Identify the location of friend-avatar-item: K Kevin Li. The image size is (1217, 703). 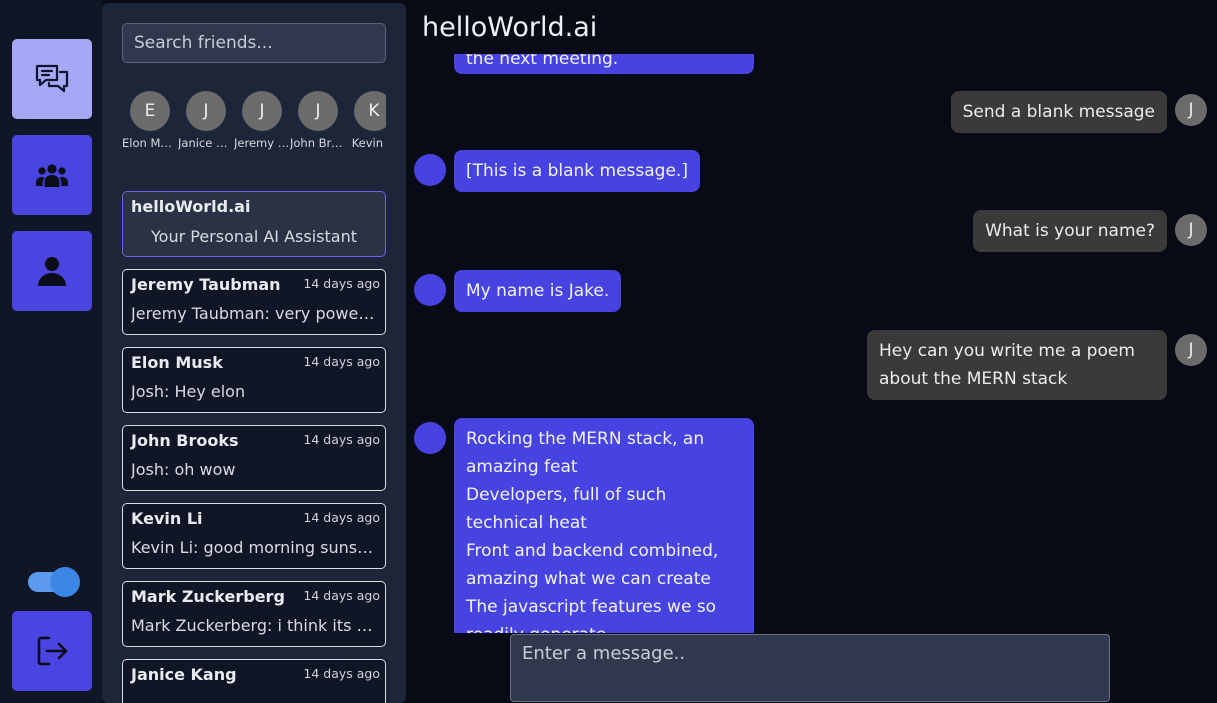
(366, 120).